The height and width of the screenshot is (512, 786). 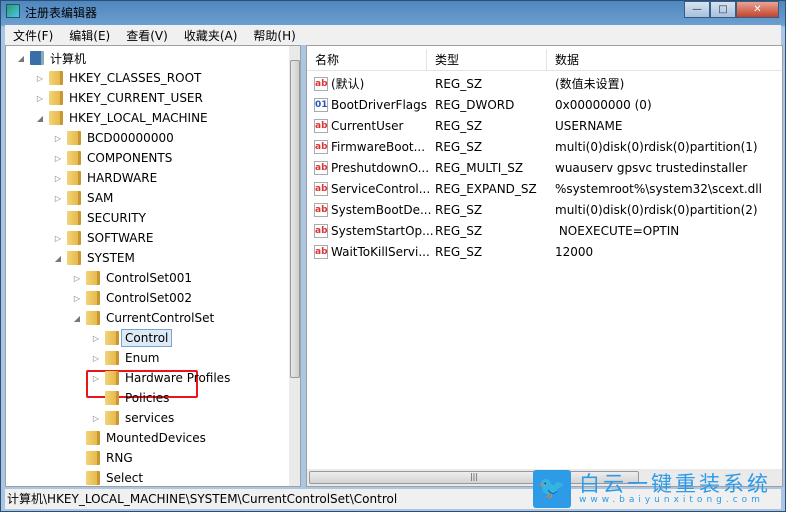 I want to click on menu-favorites: 收藏夹(A), so click(x=211, y=35).